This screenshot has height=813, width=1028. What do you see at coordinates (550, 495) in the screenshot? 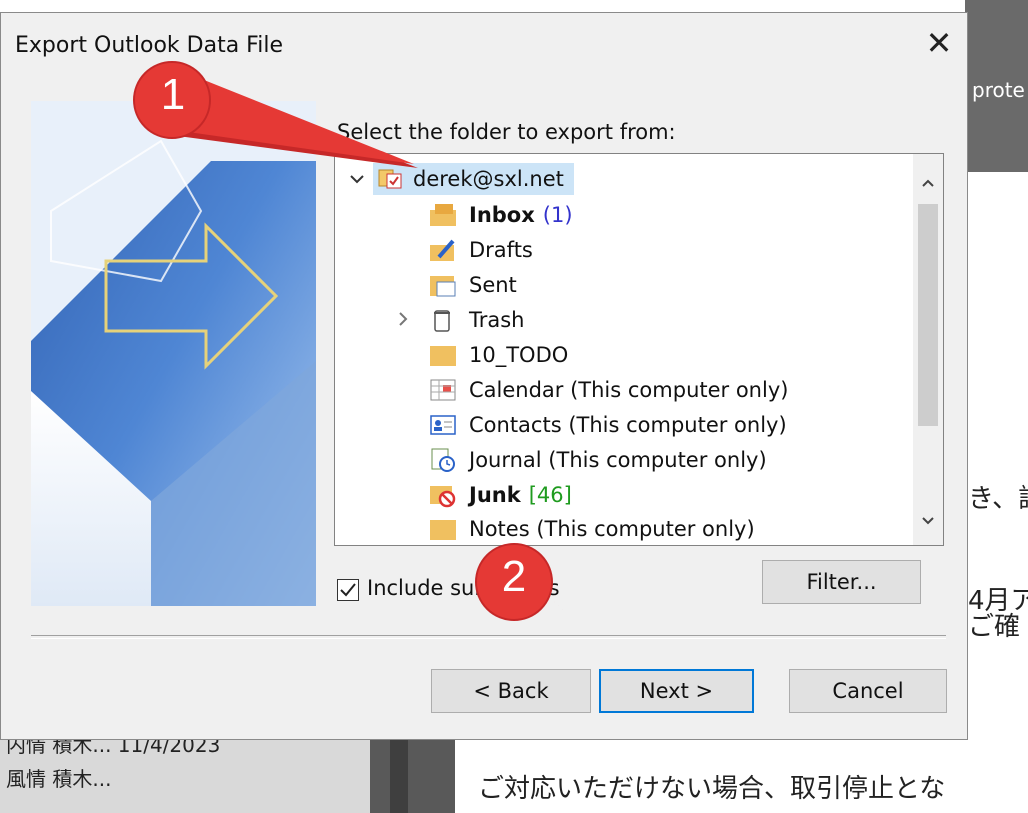
I see `item-count: [46]` at bounding box center [550, 495].